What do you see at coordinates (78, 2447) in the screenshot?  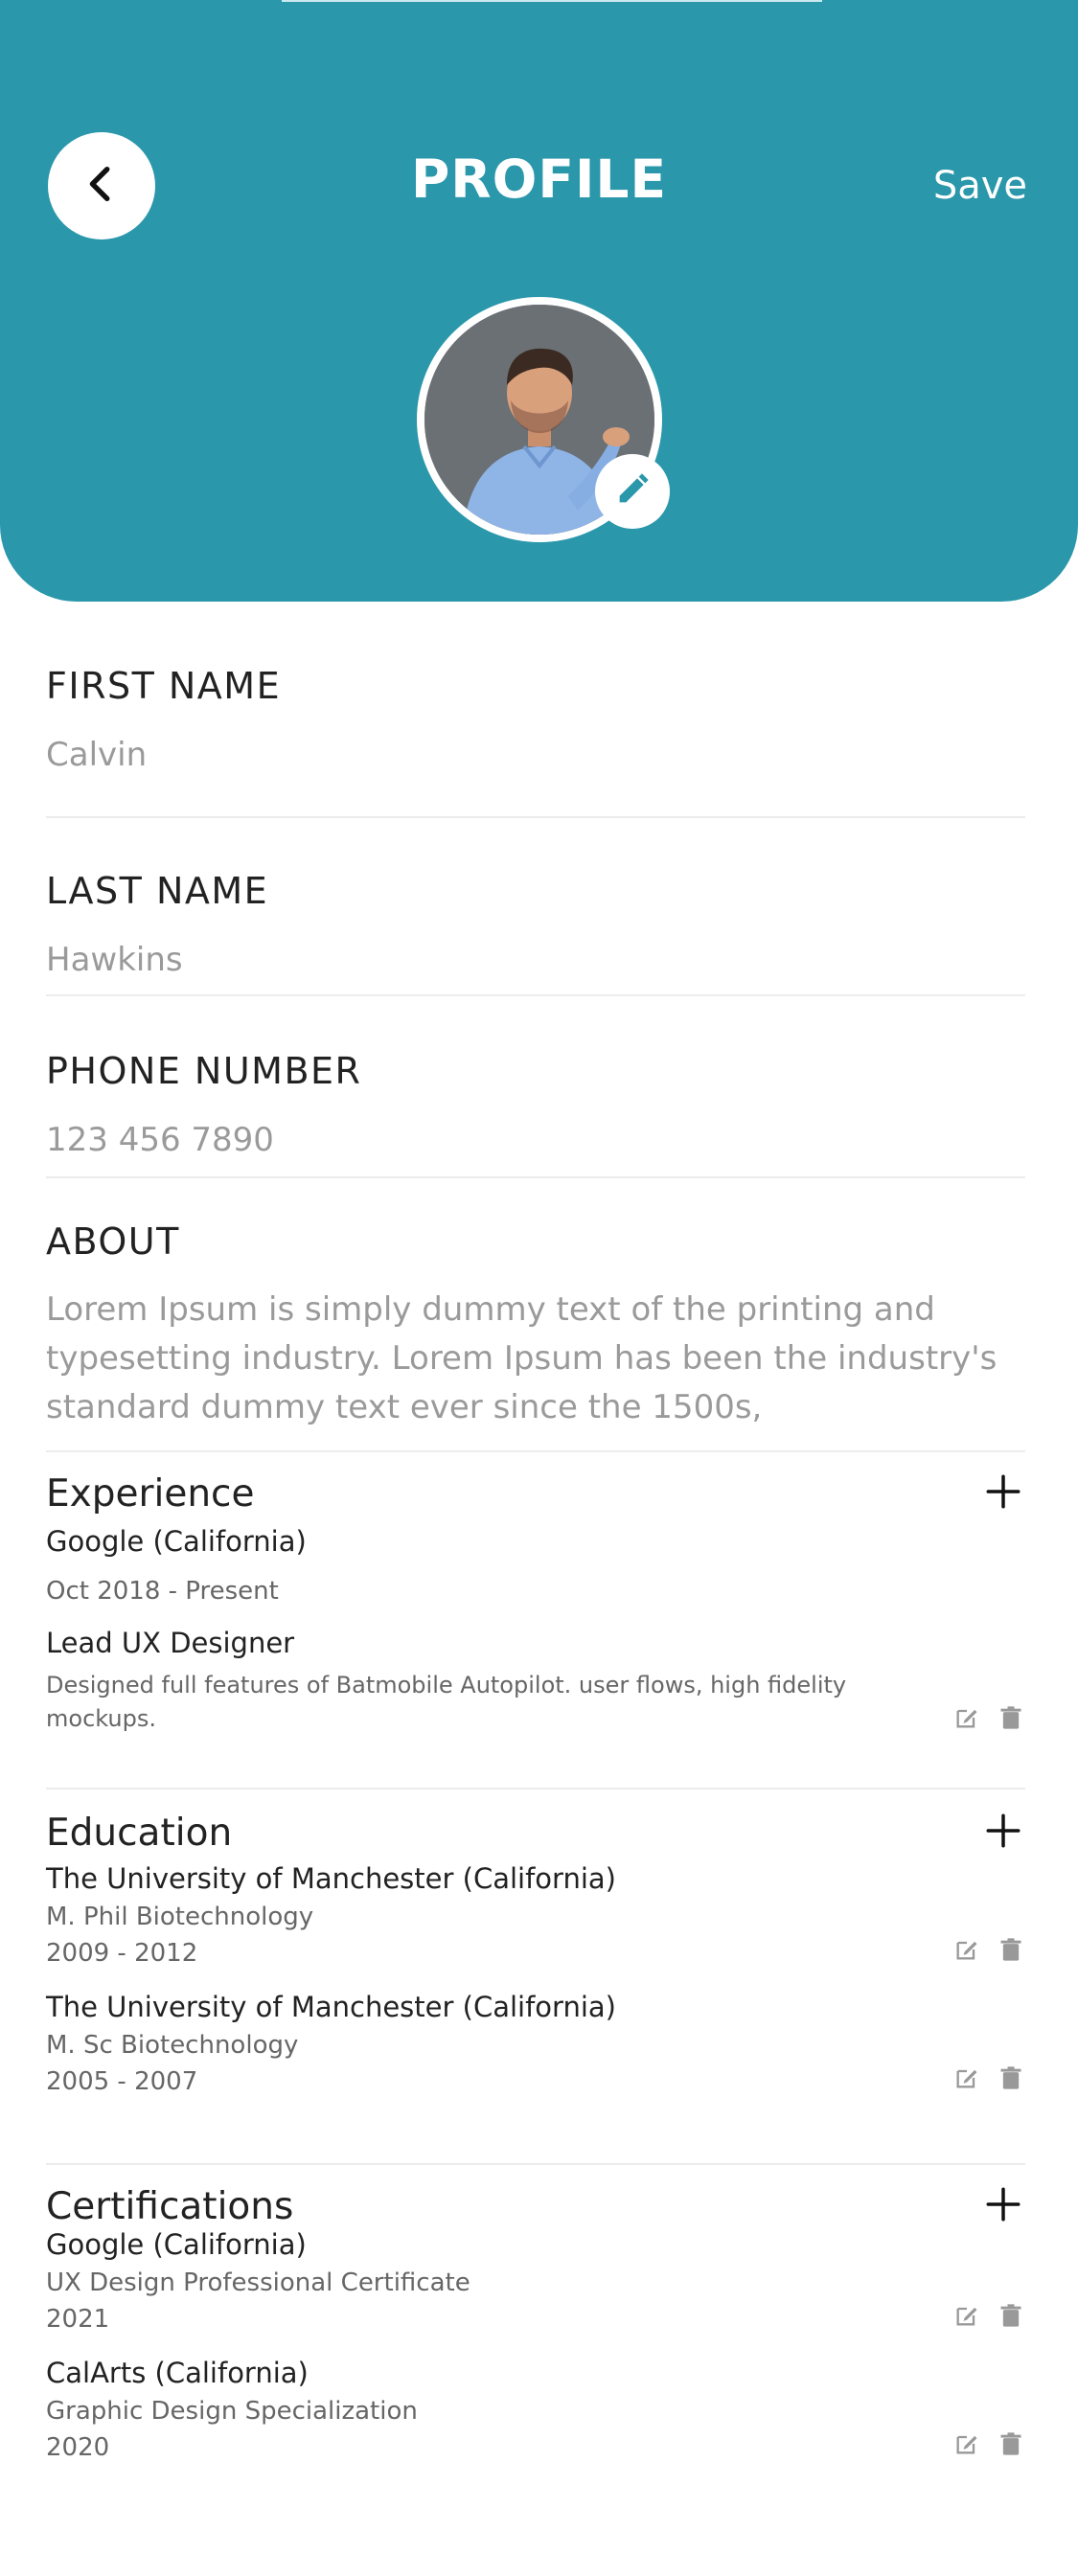 I see `certification-year: 2020` at bounding box center [78, 2447].